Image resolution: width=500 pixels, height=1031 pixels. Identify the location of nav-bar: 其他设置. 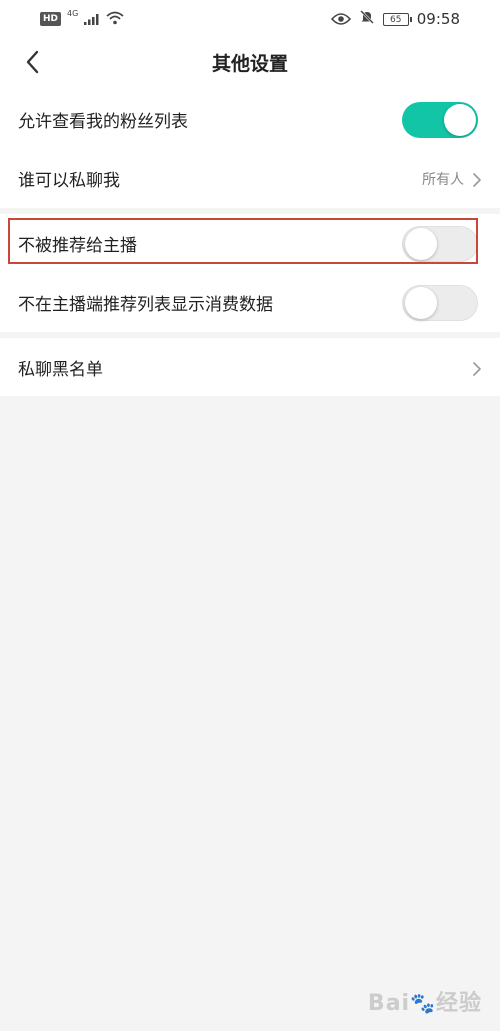
(250, 64).